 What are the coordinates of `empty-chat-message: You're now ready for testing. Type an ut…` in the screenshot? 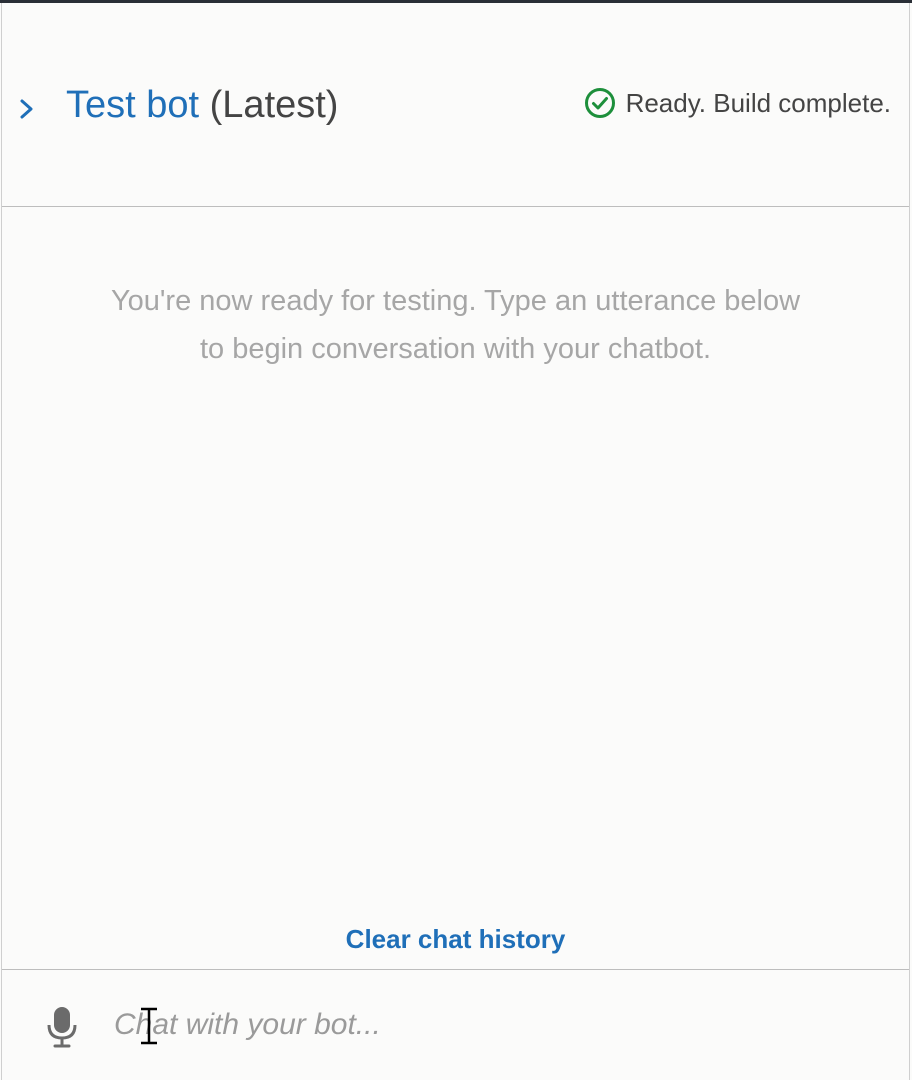 It's located at (455, 325).